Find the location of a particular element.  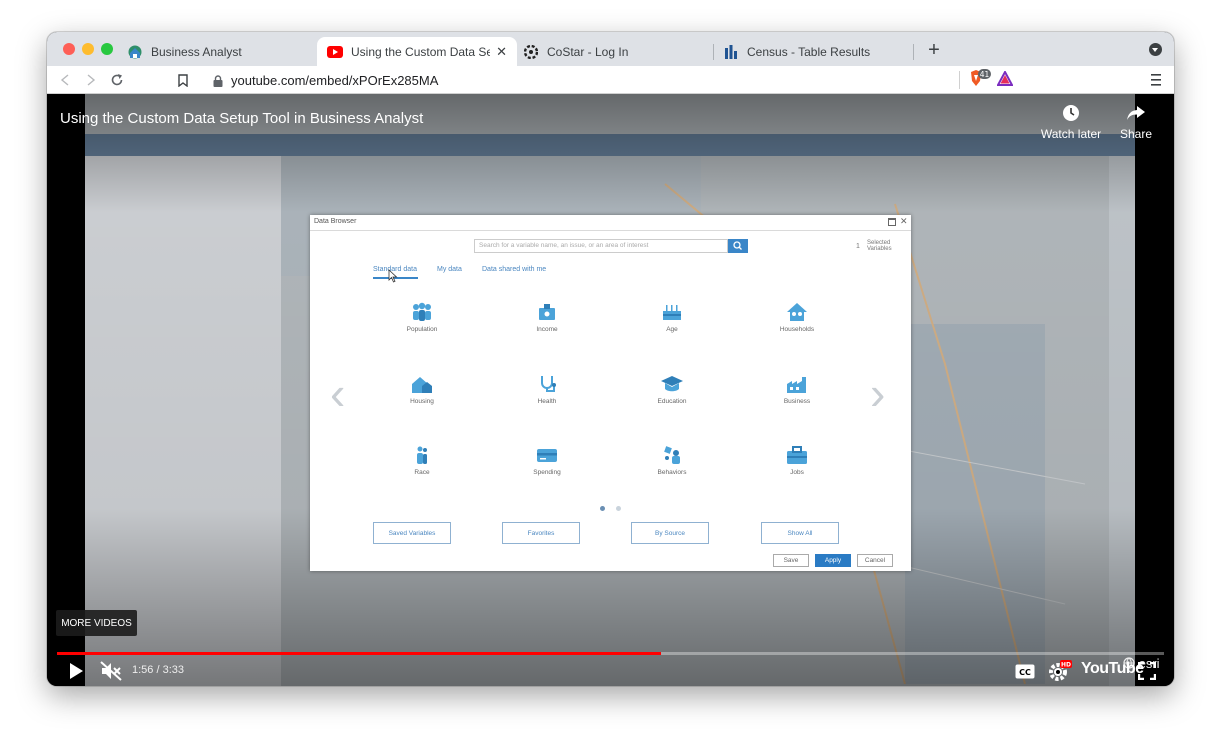

progress-bar is located at coordinates (610, 653).